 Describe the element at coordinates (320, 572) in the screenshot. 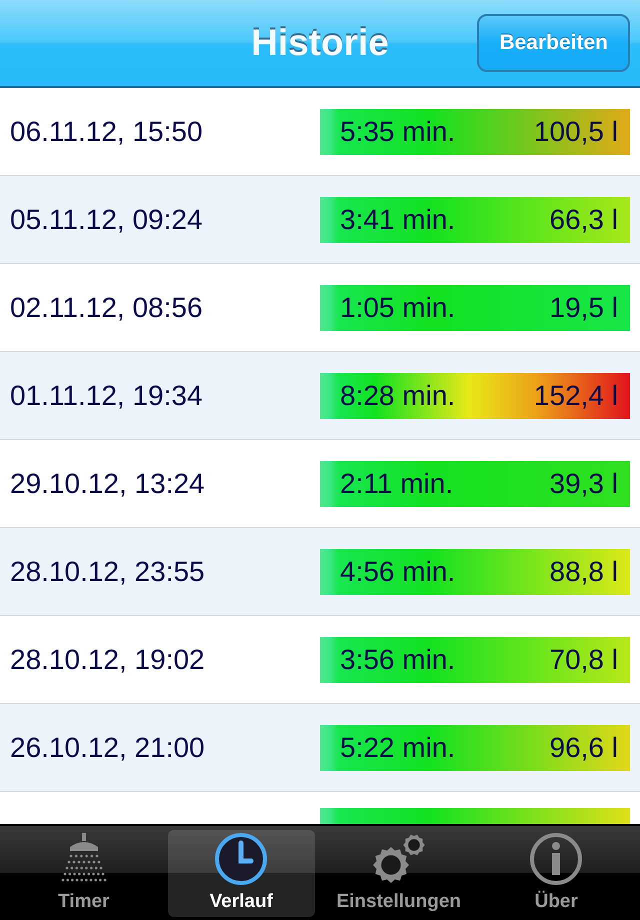

I see `history-row: 28.10.12, 23:55 4:56 min. 88,8 l` at that location.